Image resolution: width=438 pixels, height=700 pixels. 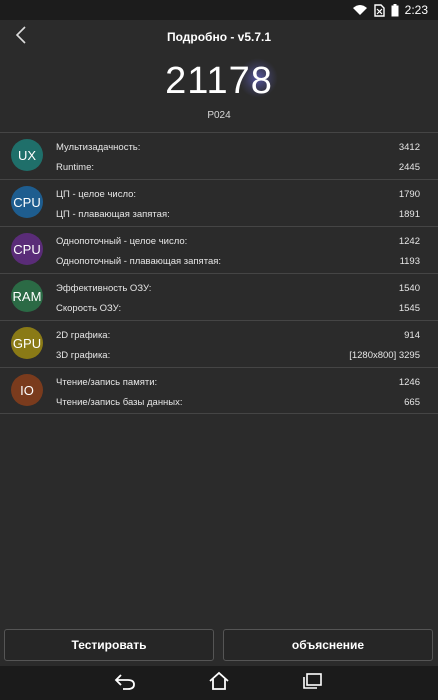 I want to click on result-value: 3412, so click(x=409, y=147).